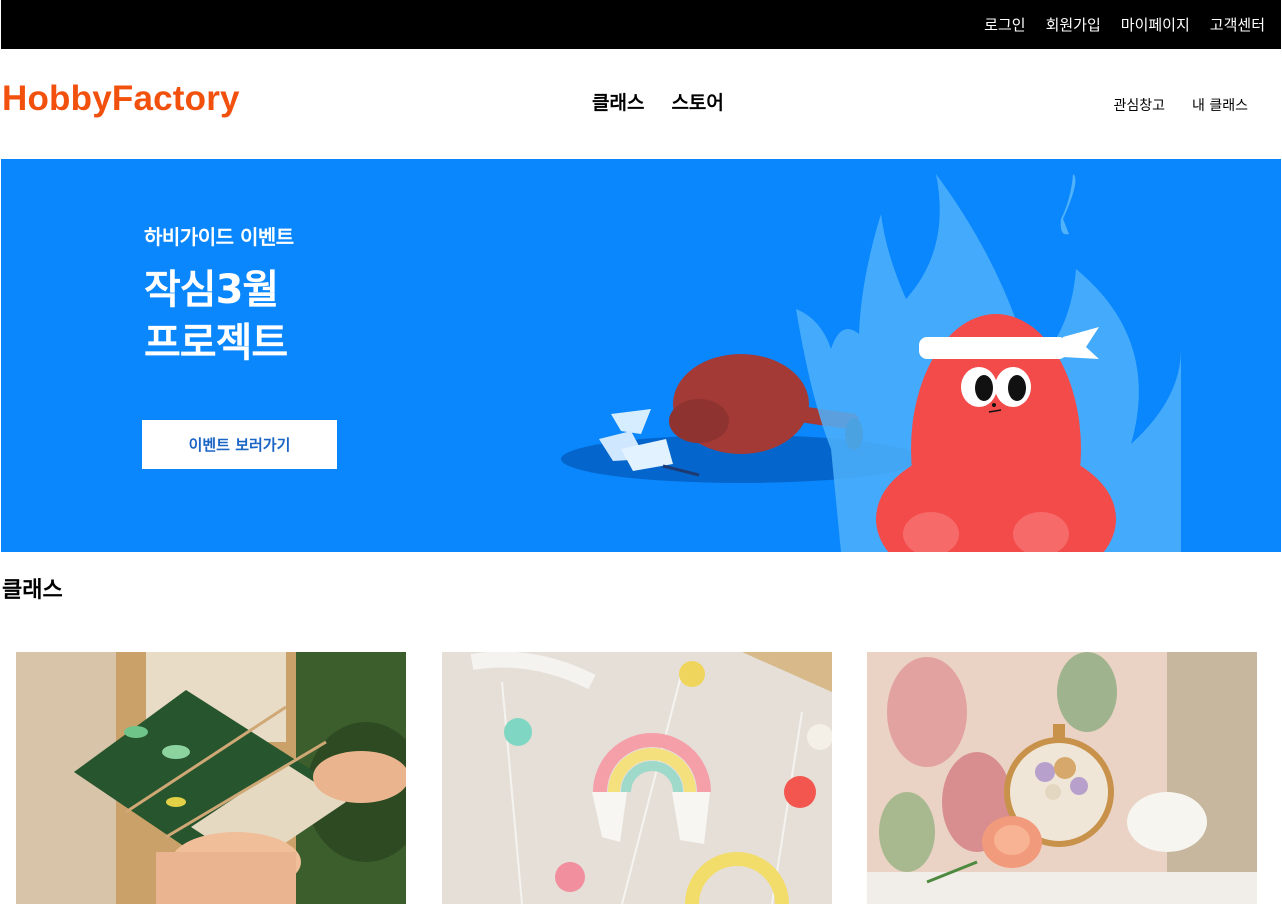  Describe the element at coordinates (219, 237) in the screenshot. I see `banner-kicker: 하비가이드 이벤트` at that location.